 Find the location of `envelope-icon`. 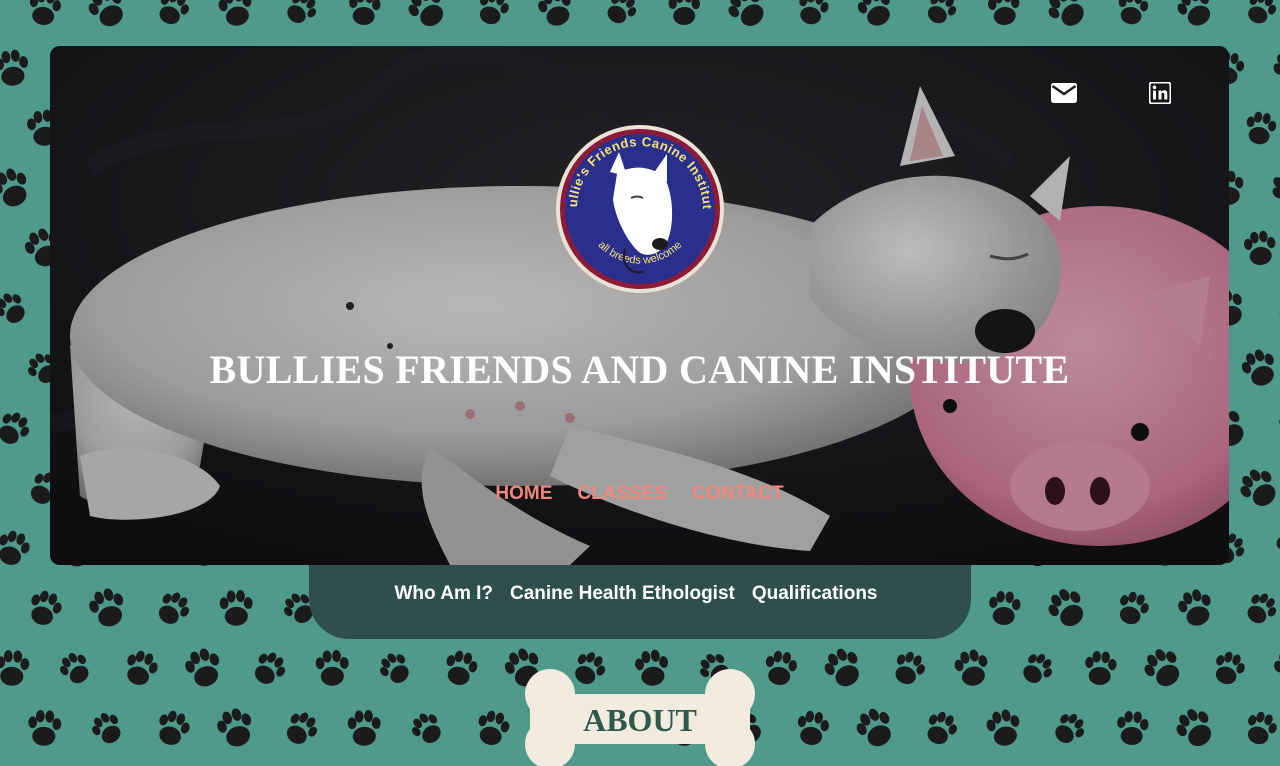

envelope-icon is located at coordinates (1064, 93).